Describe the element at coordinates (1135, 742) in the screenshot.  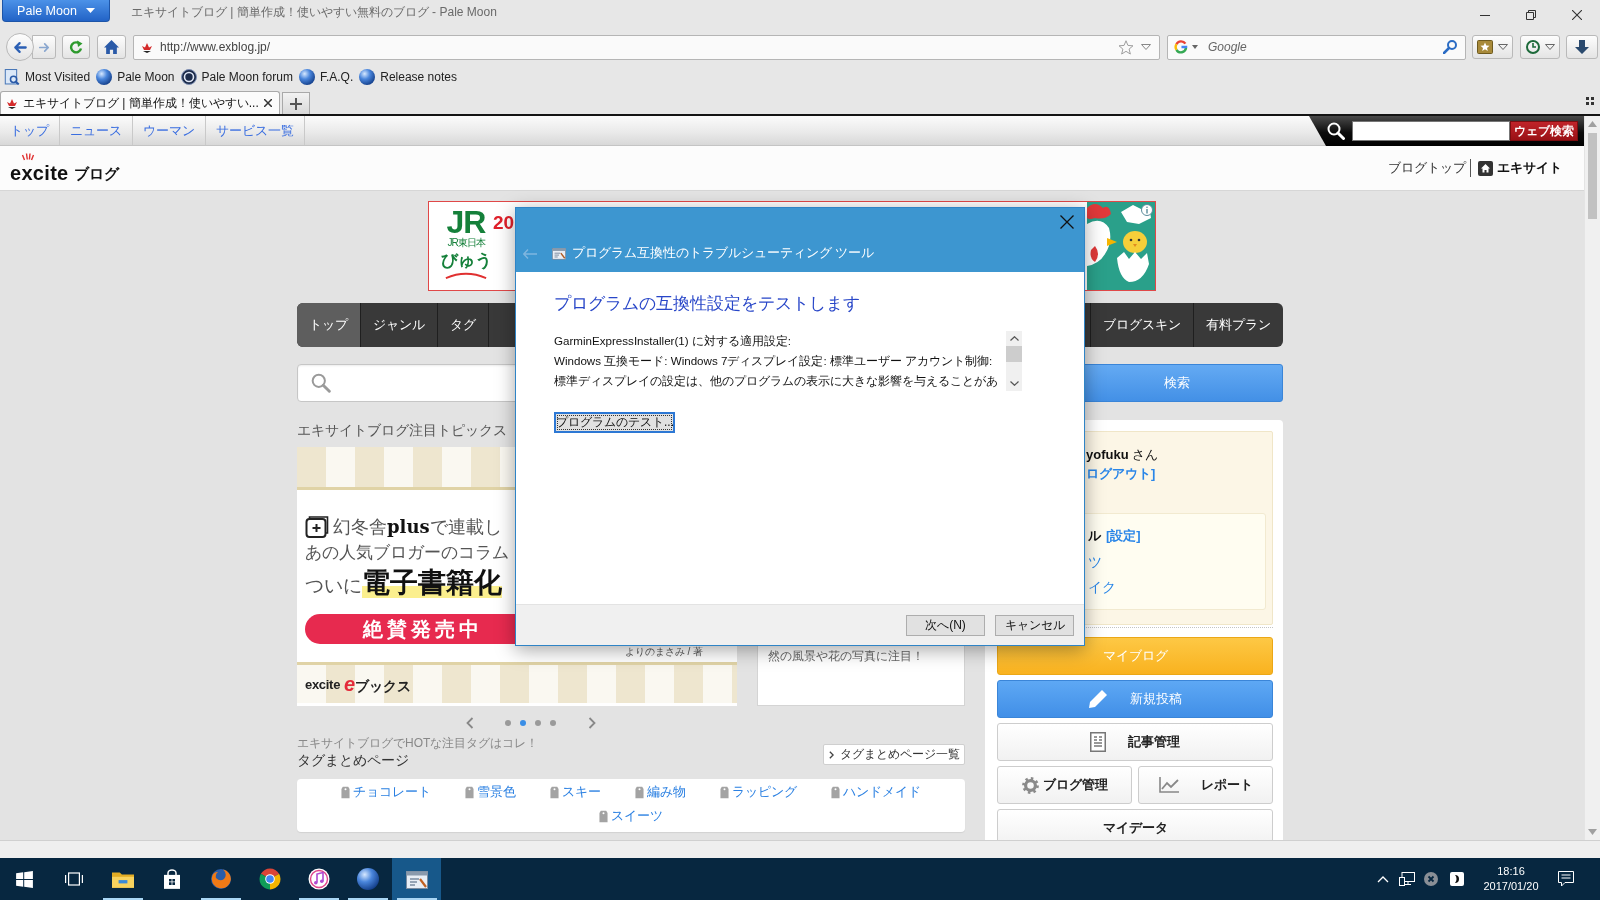
I see `sidebar-button: 記事管理` at that location.